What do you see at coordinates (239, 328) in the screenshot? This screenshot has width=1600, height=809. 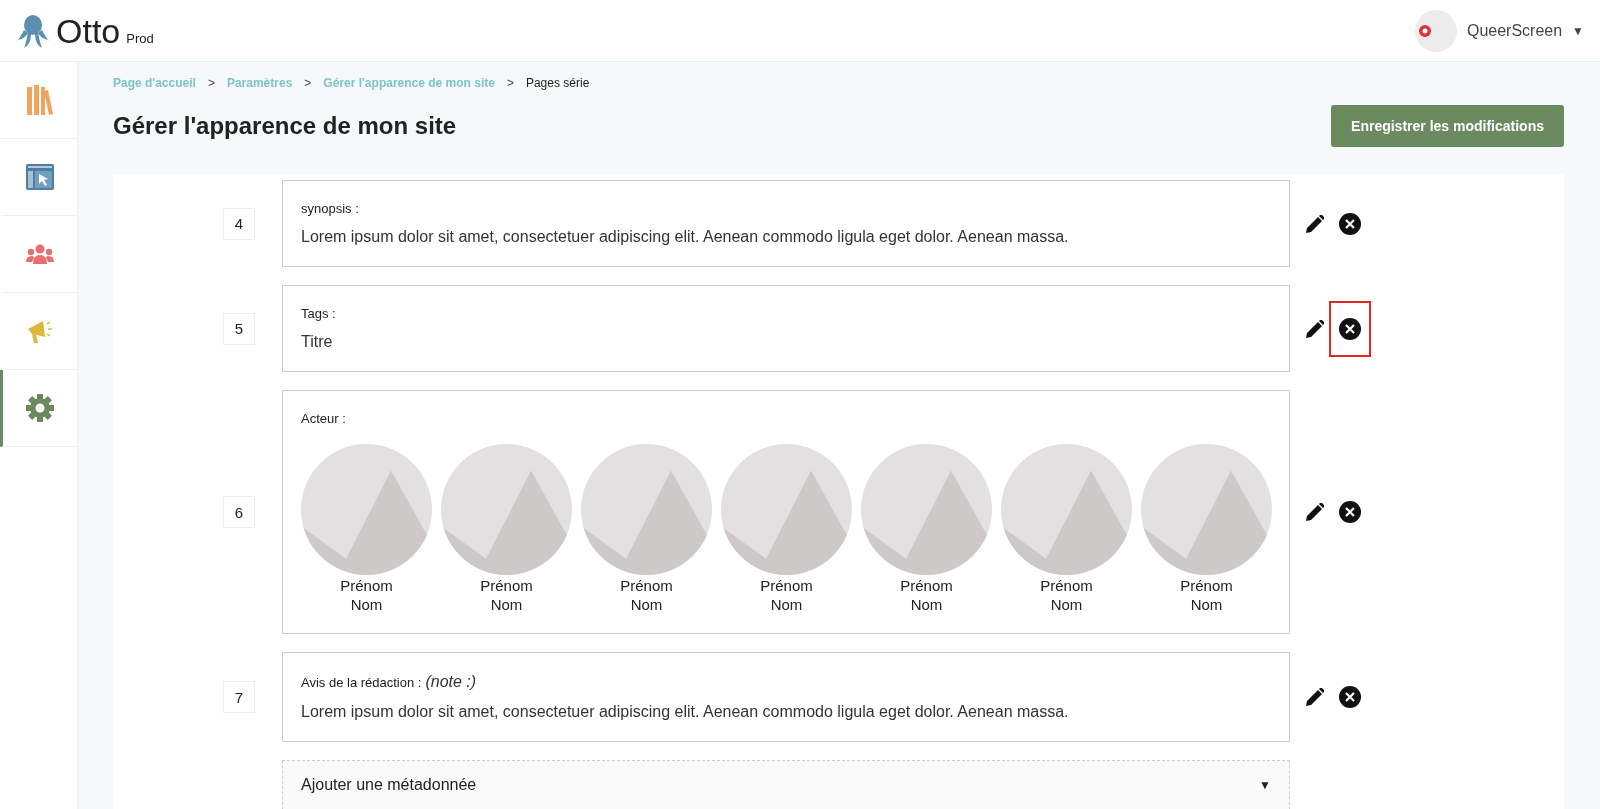 I see `order-number: 5` at bounding box center [239, 328].